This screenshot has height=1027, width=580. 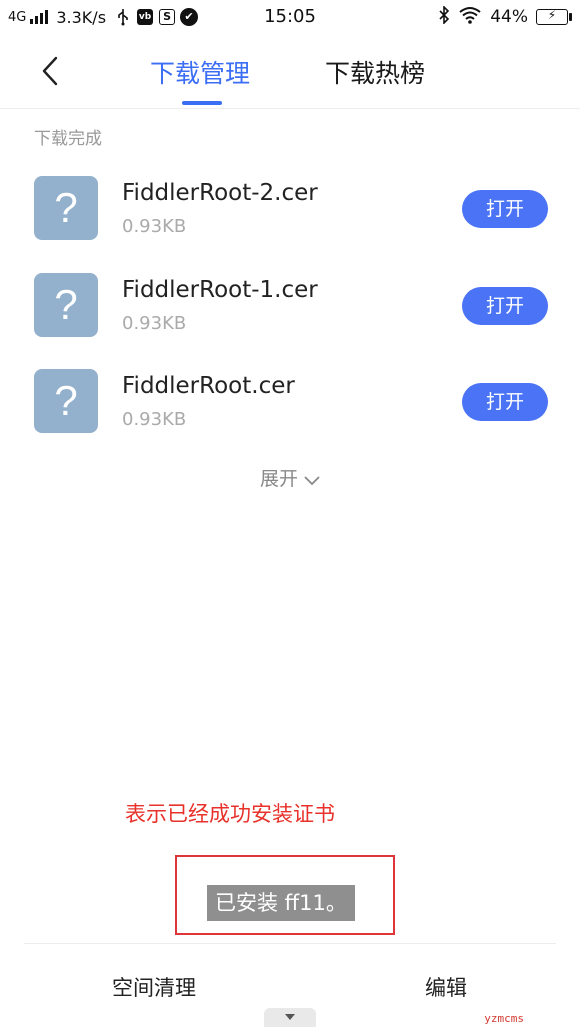 I want to click on triangle-down-icon, so click(x=290, y=1017).